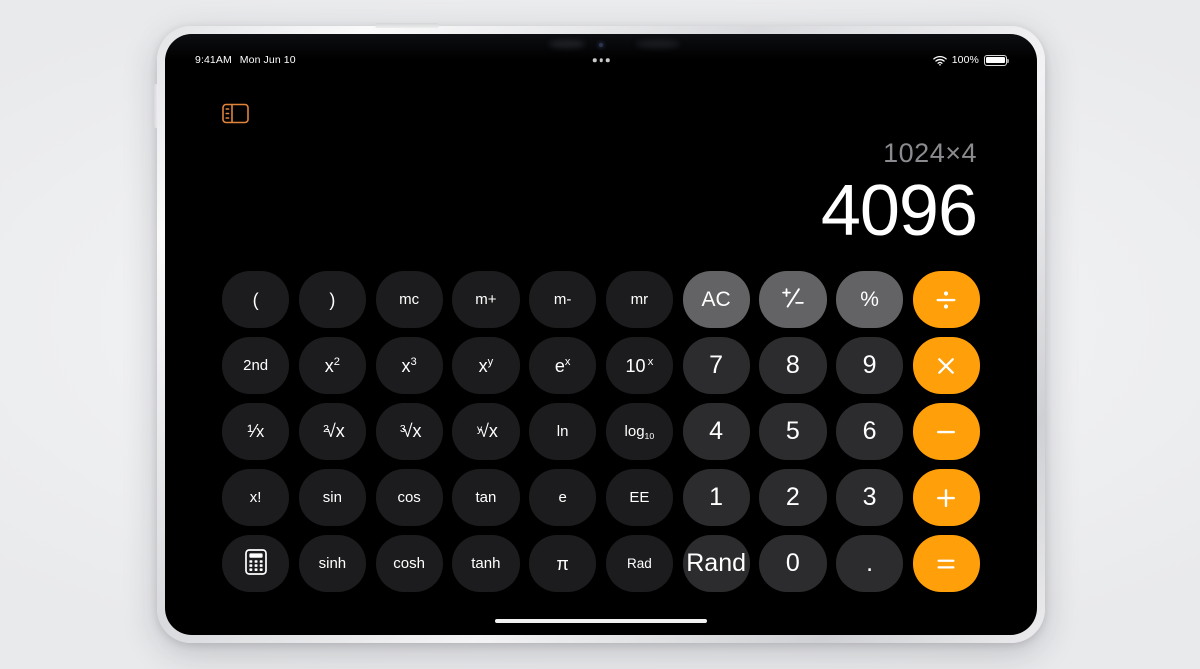 The height and width of the screenshot is (669, 1200). I want to click on key-cosine: cos, so click(409, 497).